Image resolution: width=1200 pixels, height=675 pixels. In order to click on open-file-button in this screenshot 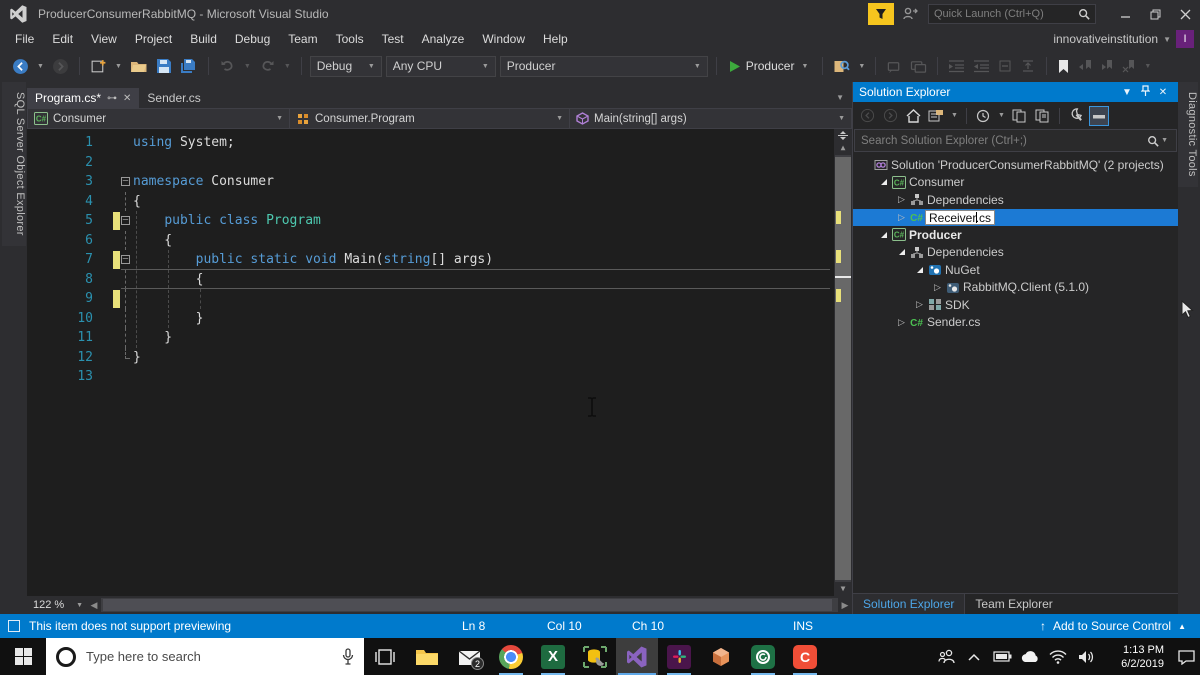, I will do `click(139, 66)`.